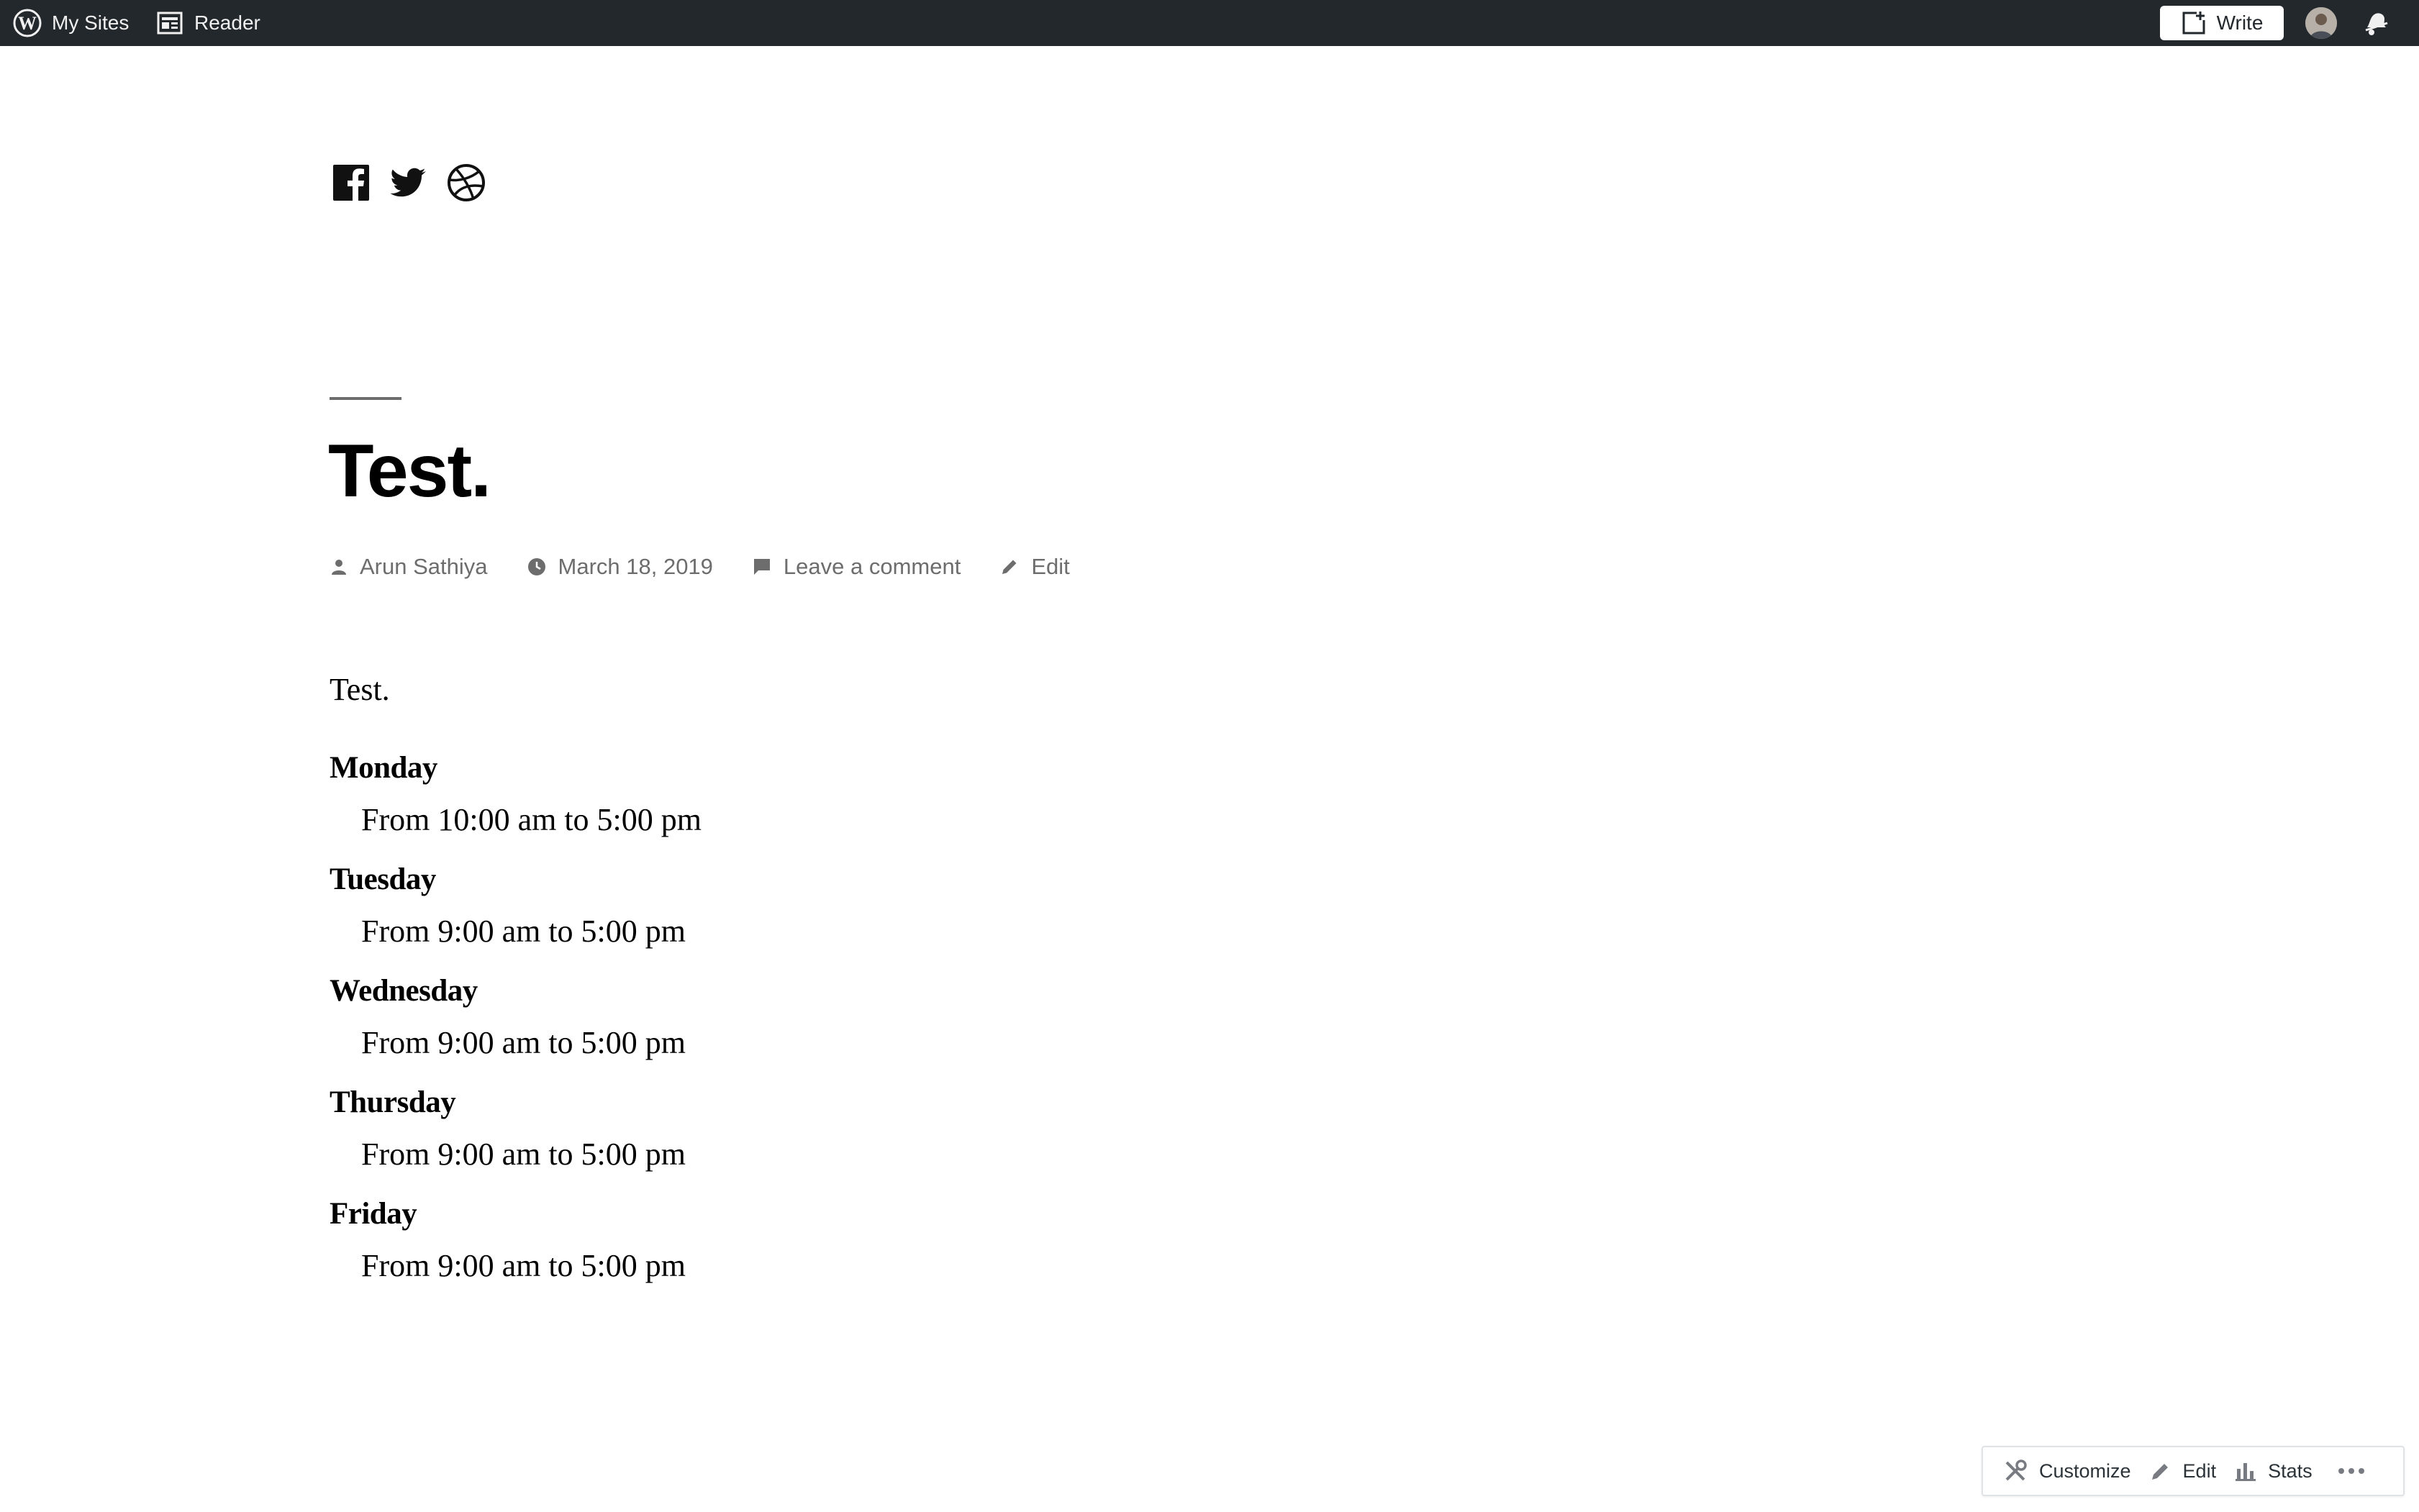  What do you see at coordinates (869, 1018) in the screenshot?
I see `opening-hours-day: Wednesday From 9:00 am to 5:00 pm` at bounding box center [869, 1018].